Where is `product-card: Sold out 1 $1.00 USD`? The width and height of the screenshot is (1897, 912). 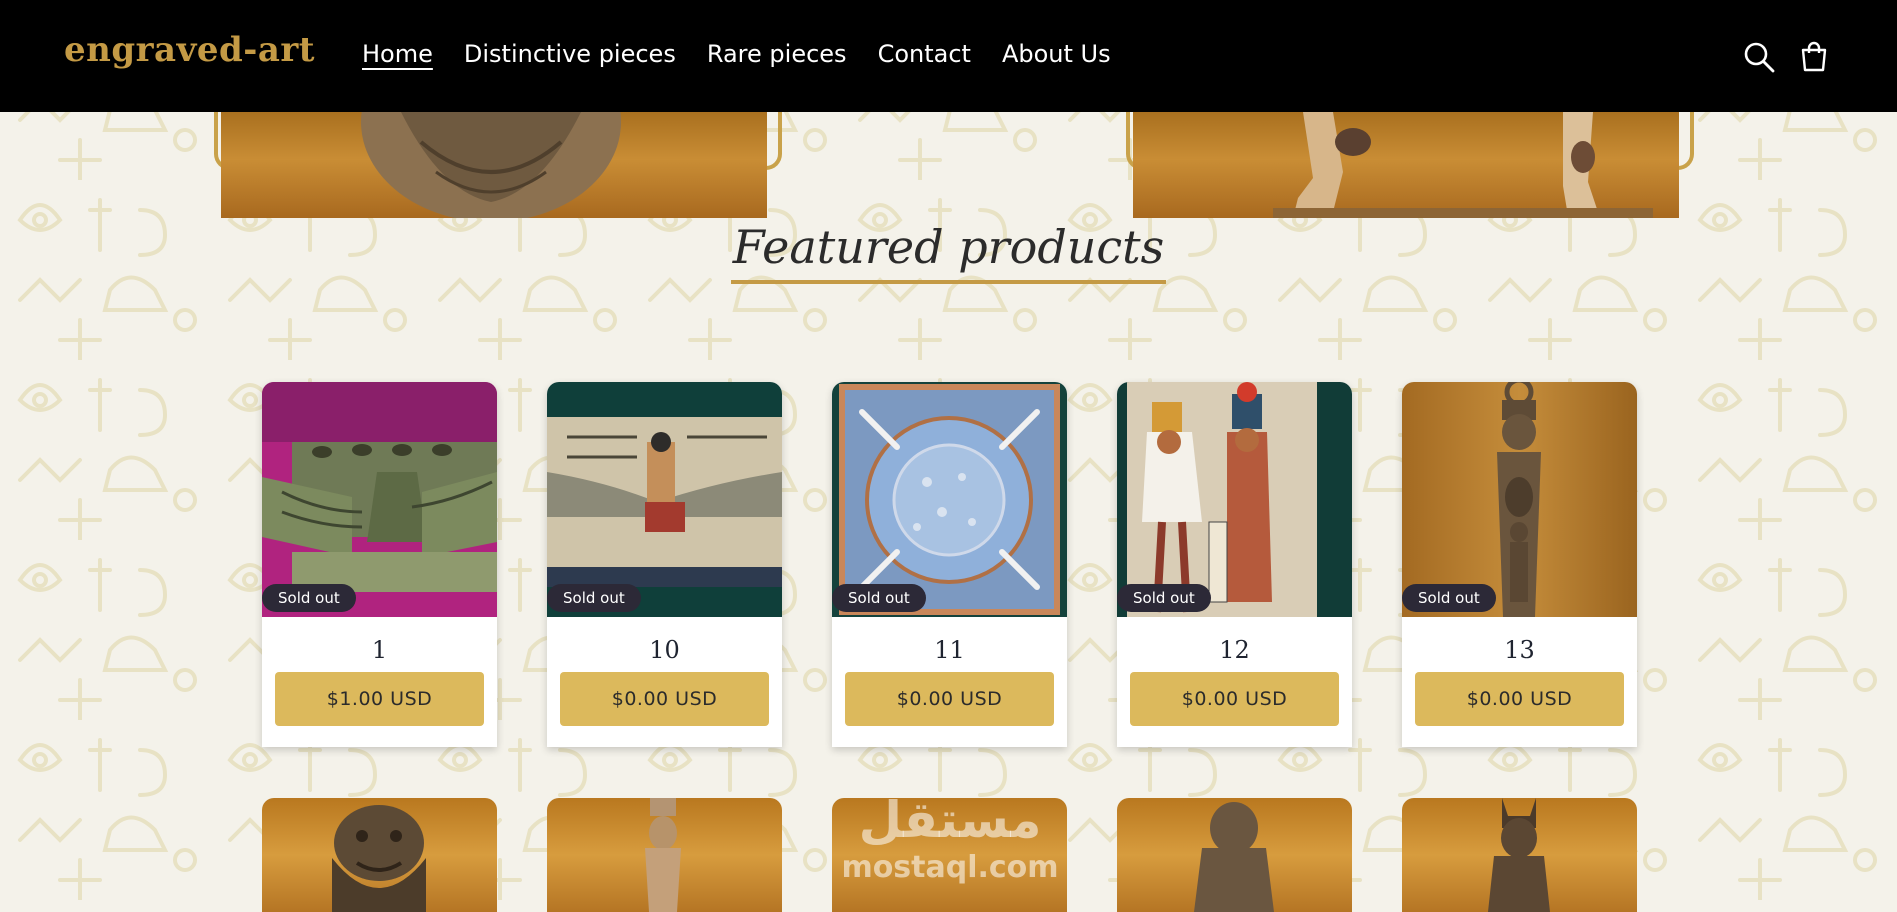
product-card: Sold out 1 $1.00 USD is located at coordinates (379, 564).